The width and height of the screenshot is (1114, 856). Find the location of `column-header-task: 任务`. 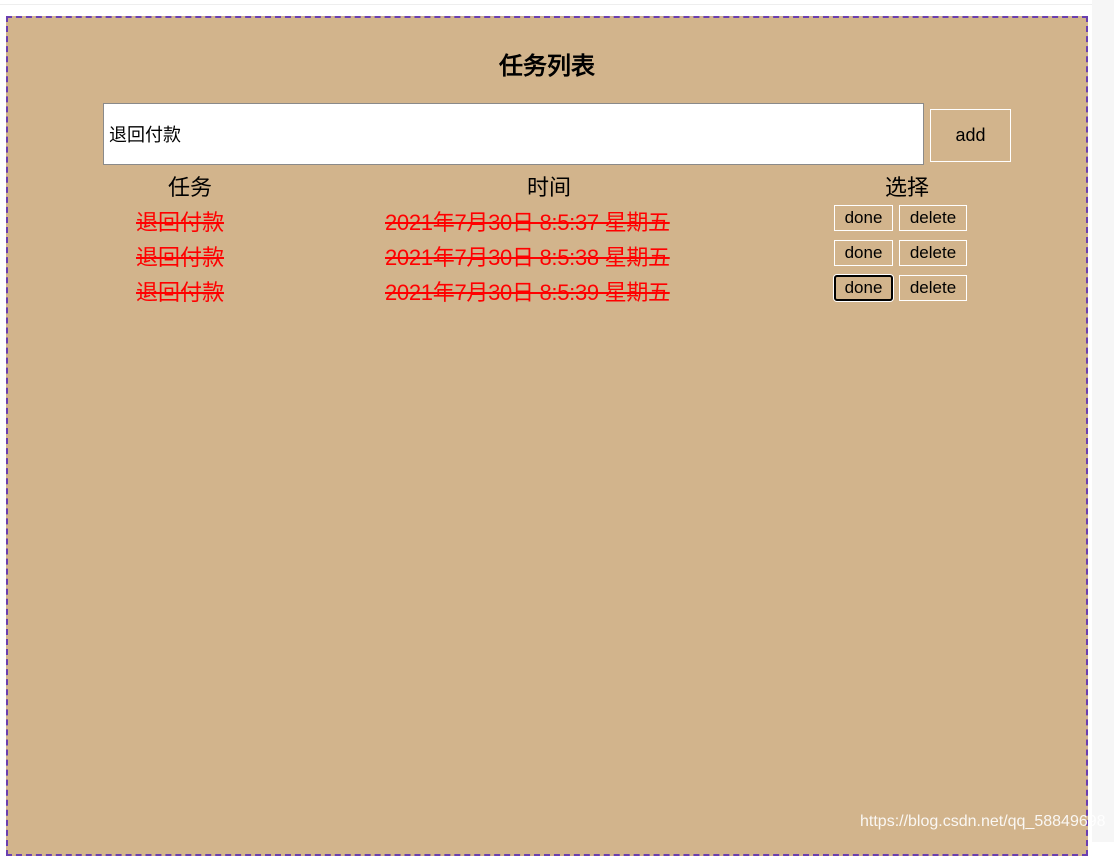

column-header-task: 任务 is located at coordinates (190, 187).